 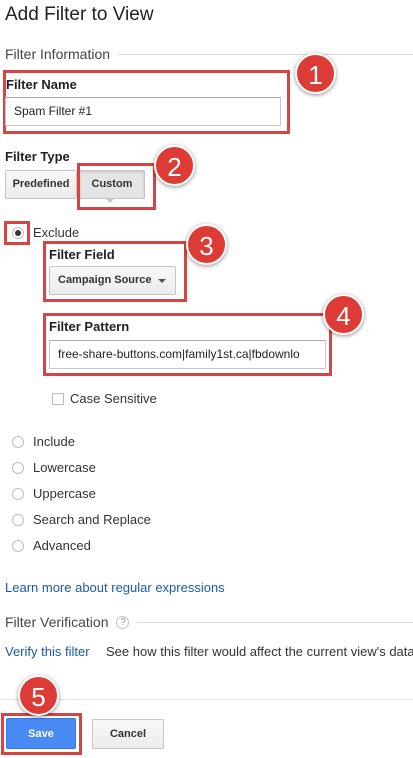 I want to click on annotation-badge-2: 2, so click(x=174, y=165).